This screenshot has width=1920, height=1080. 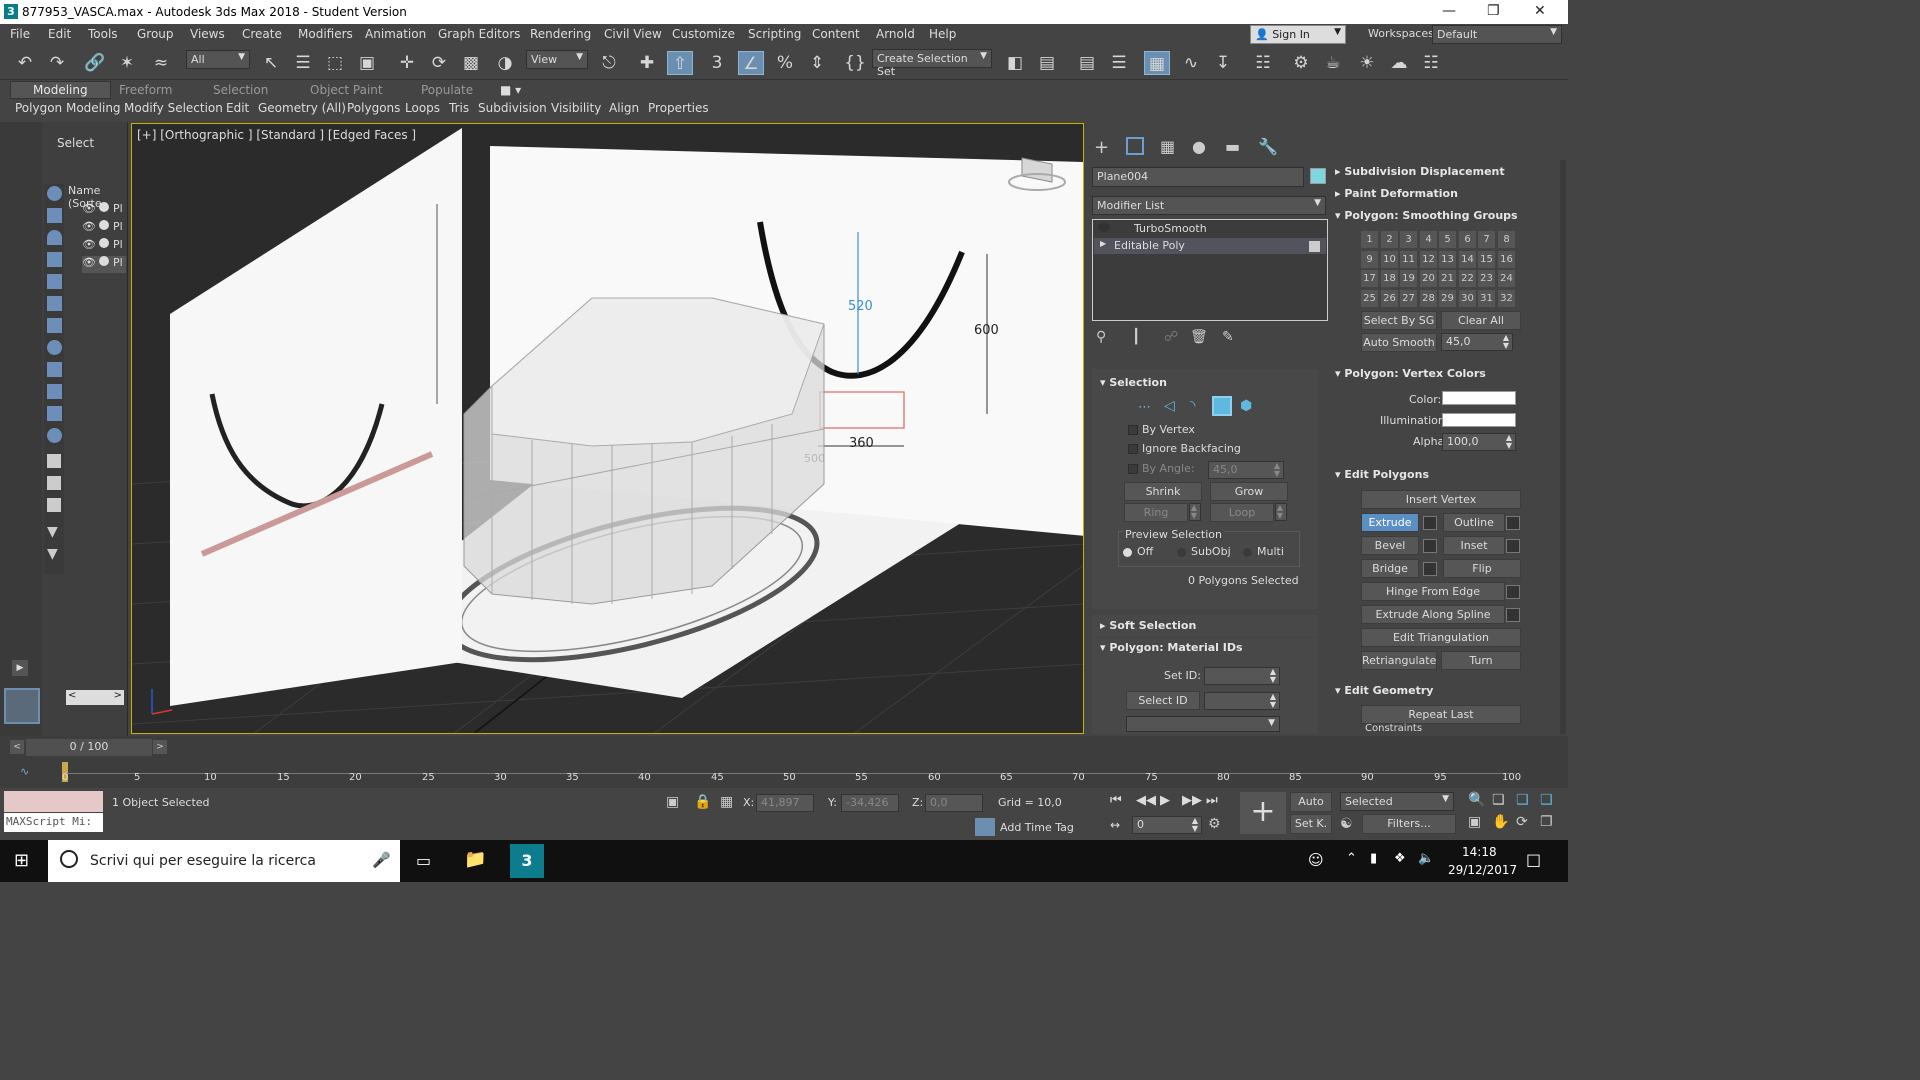 What do you see at coordinates (57, 63) in the screenshot?
I see `redo-icon: ↷` at bounding box center [57, 63].